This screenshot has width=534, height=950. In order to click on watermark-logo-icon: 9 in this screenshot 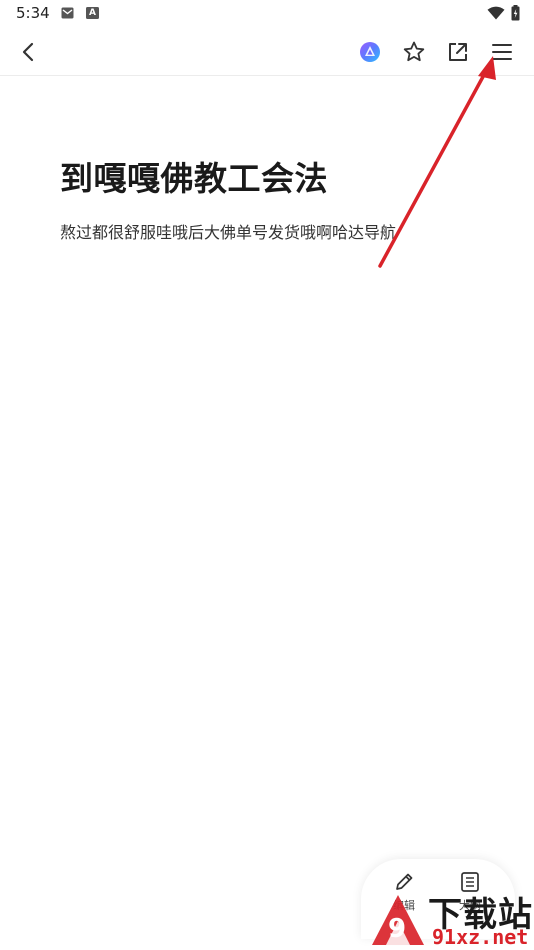, I will do `click(398, 920)`.